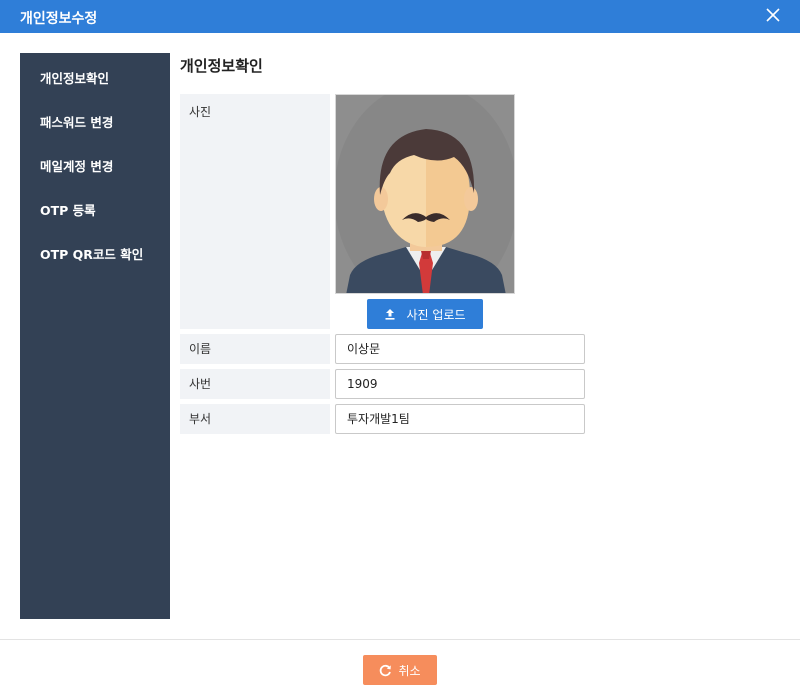 The height and width of the screenshot is (700, 800). I want to click on name-field: 이상문, so click(460, 349).